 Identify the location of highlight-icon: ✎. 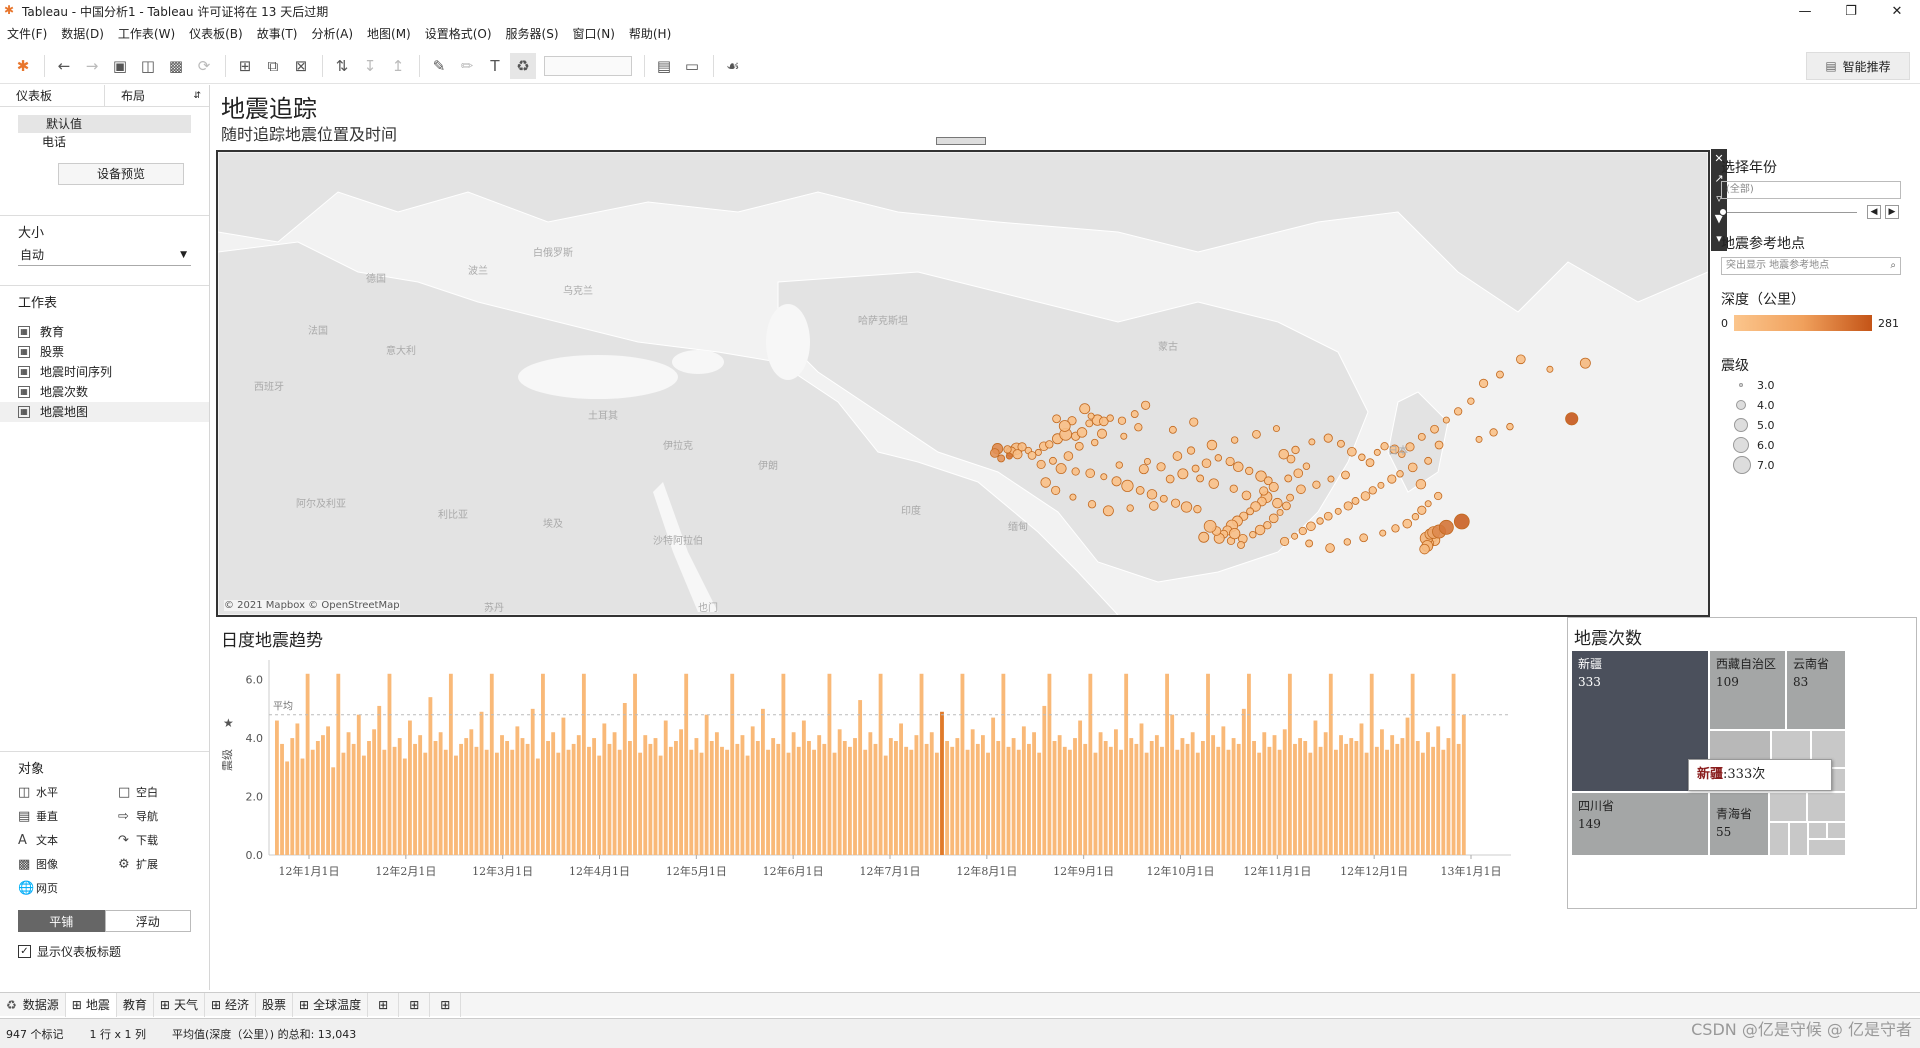
(439, 66).